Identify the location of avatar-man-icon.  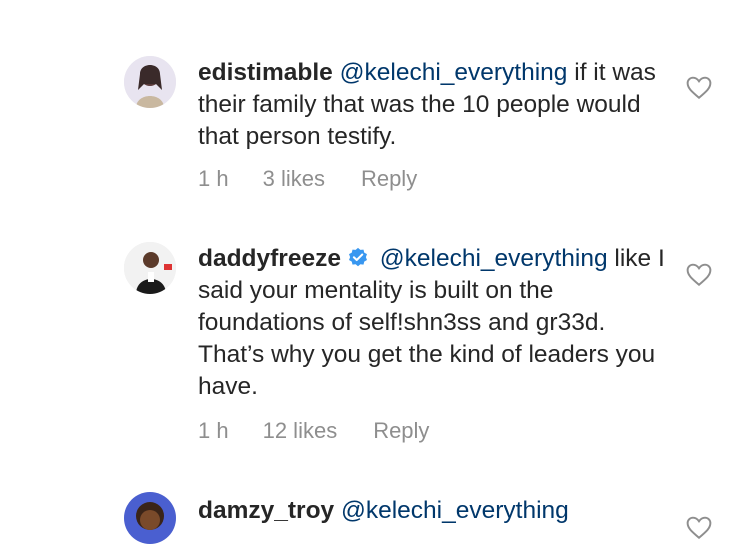
(150, 268).